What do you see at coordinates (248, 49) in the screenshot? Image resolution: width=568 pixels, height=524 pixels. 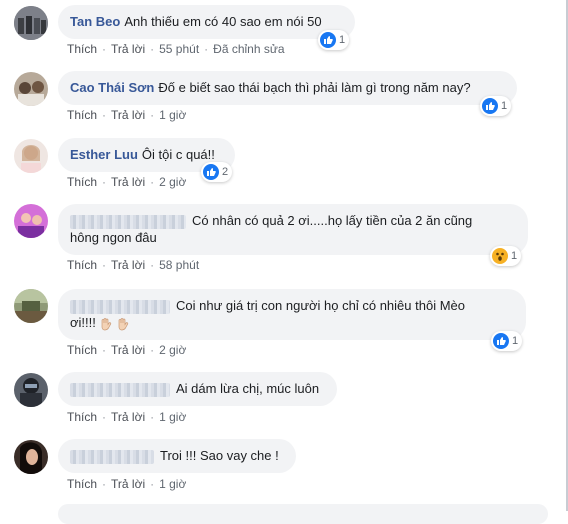 I see `edited-label: Đã chỉnh sửa` at bounding box center [248, 49].